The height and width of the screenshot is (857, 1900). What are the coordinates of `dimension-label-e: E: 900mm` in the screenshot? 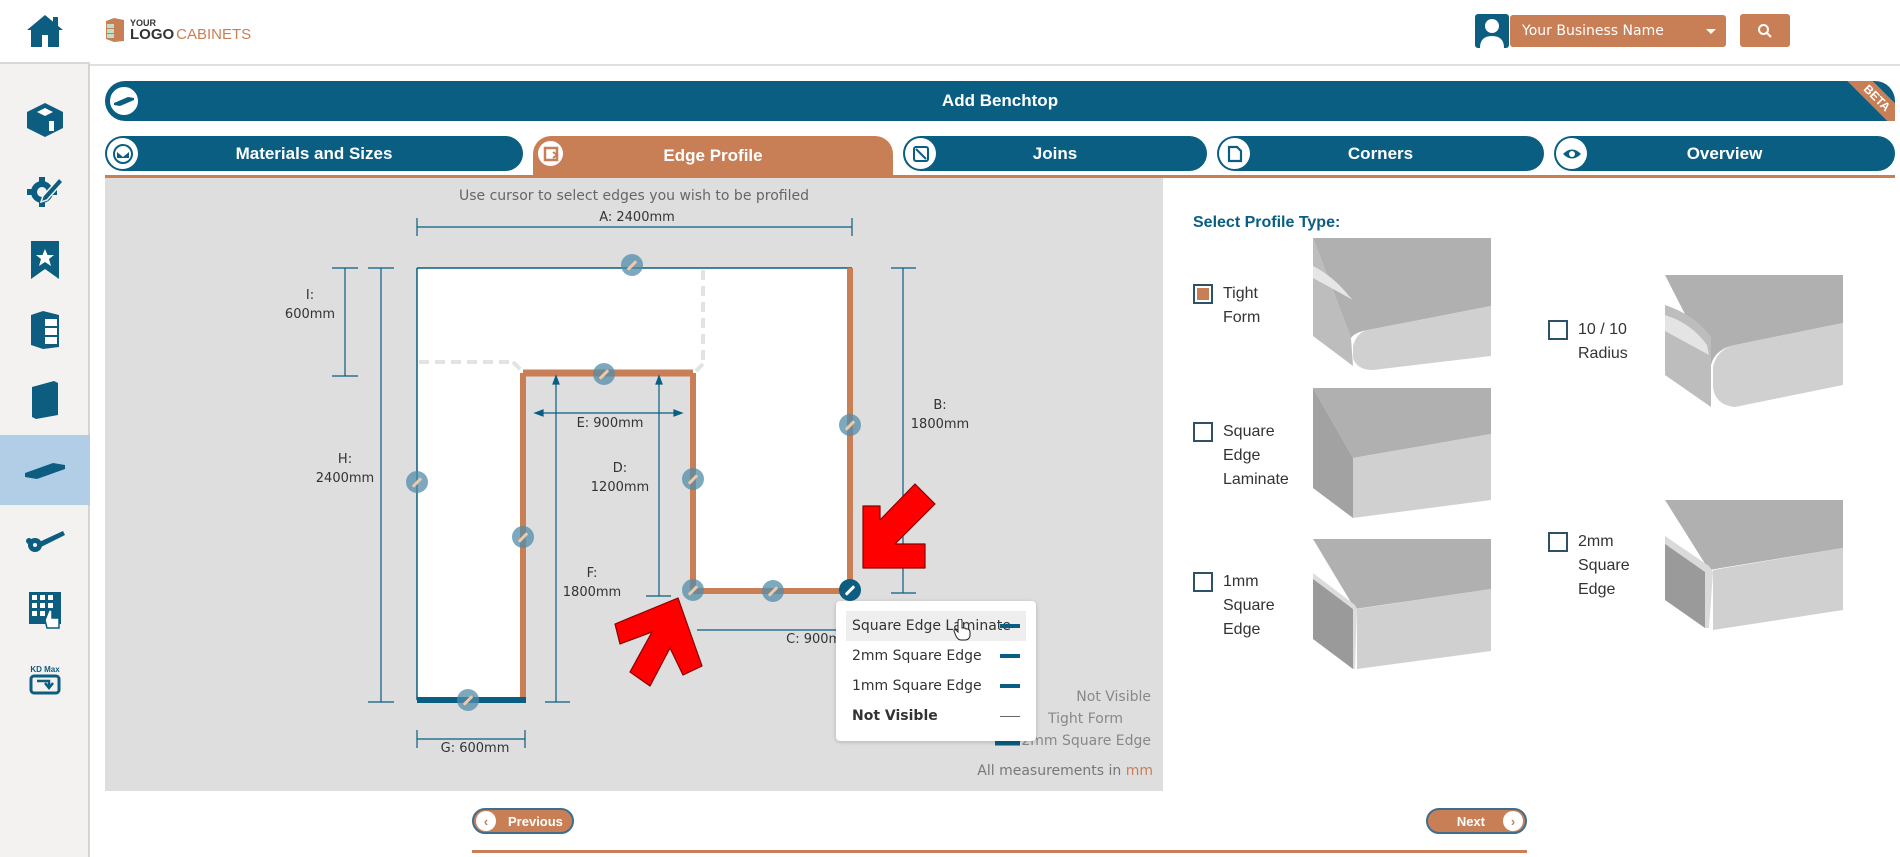 It's located at (610, 423).